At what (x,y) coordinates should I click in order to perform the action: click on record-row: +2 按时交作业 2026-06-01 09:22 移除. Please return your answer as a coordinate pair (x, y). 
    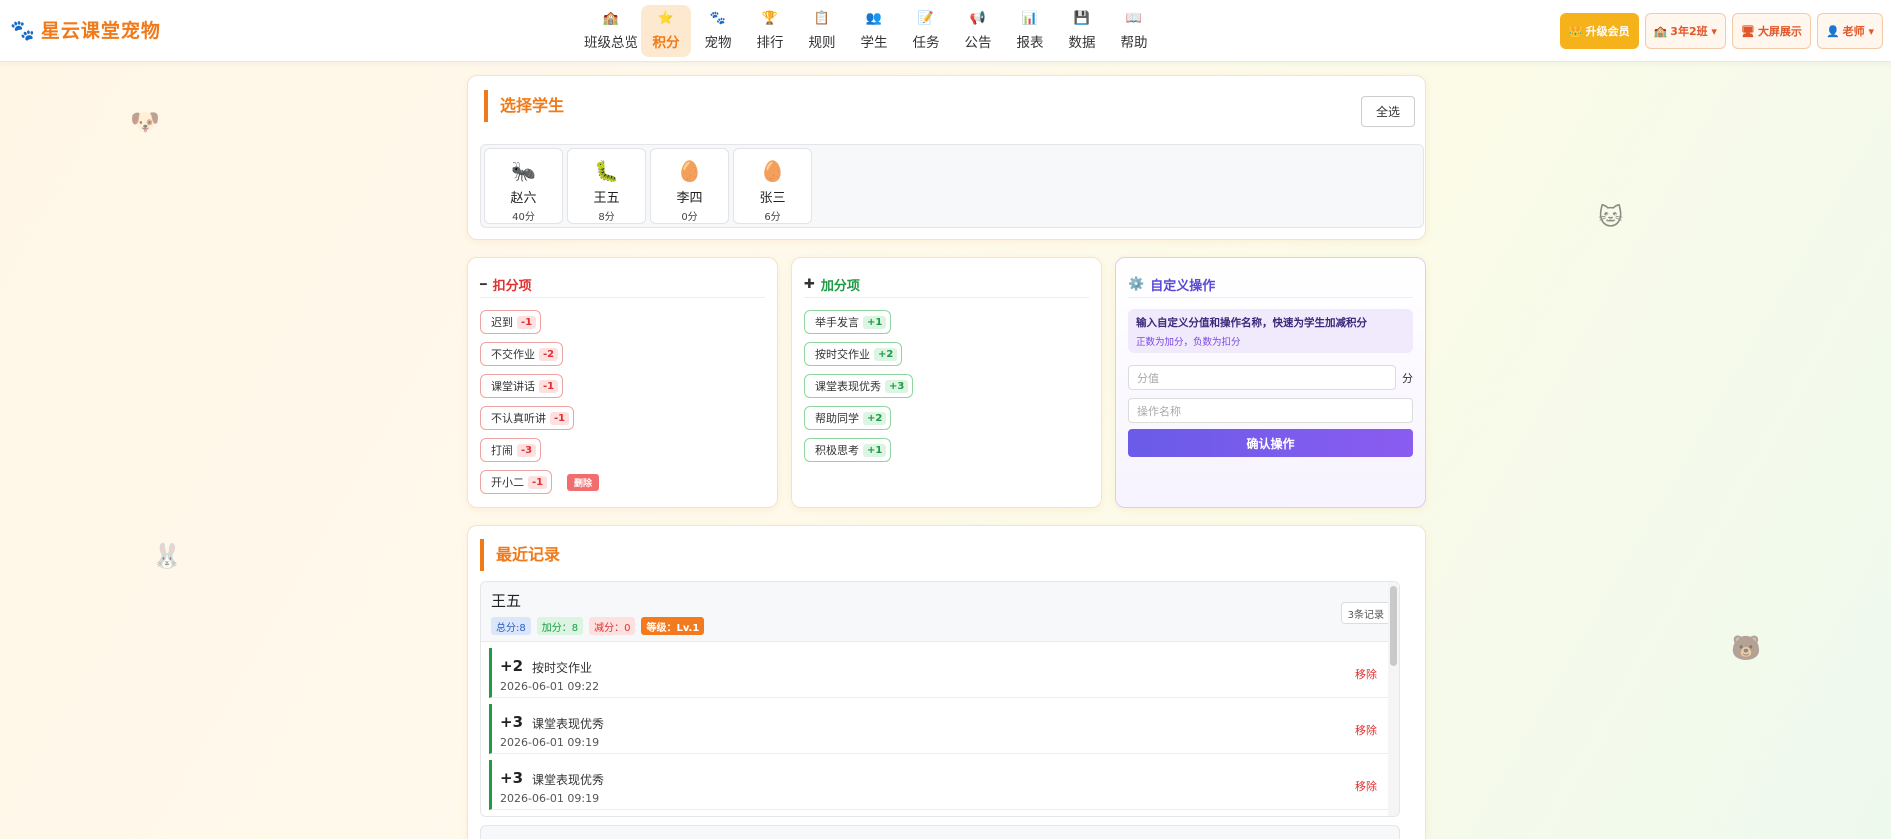
    Looking at the image, I should click on (939, 673).